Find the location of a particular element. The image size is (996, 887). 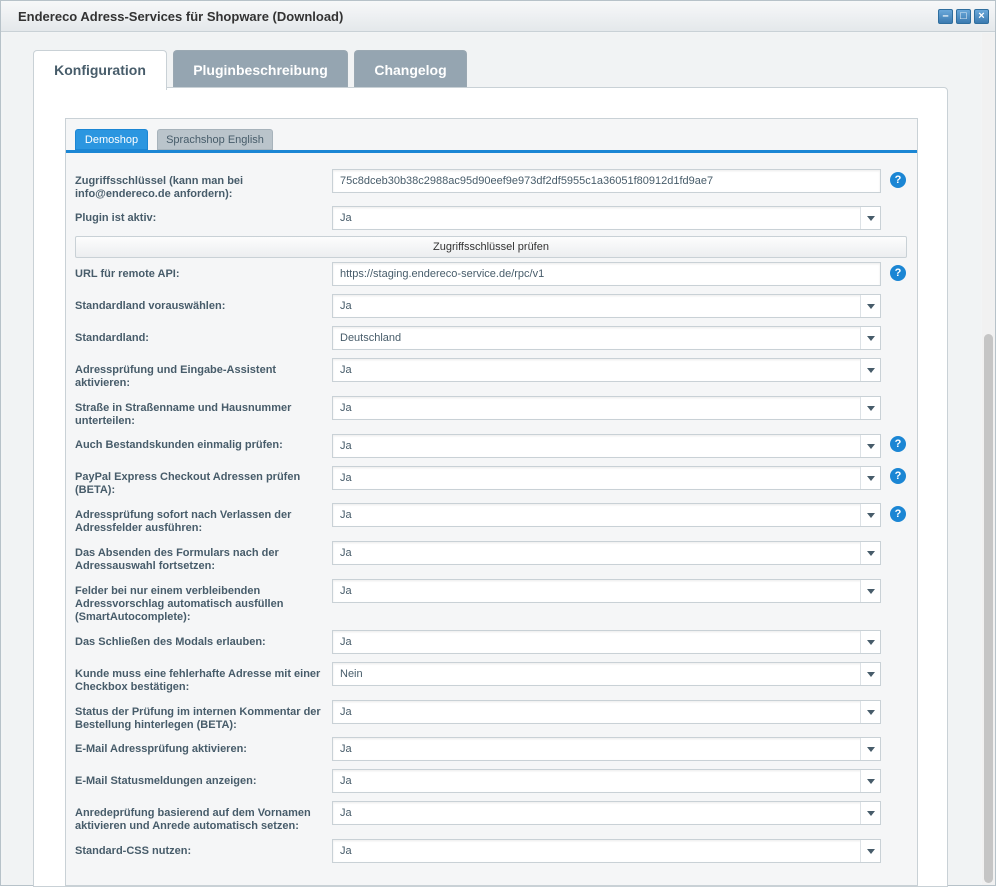

confirm-checkbox-select: Nein is located at coordinates (606, 674).